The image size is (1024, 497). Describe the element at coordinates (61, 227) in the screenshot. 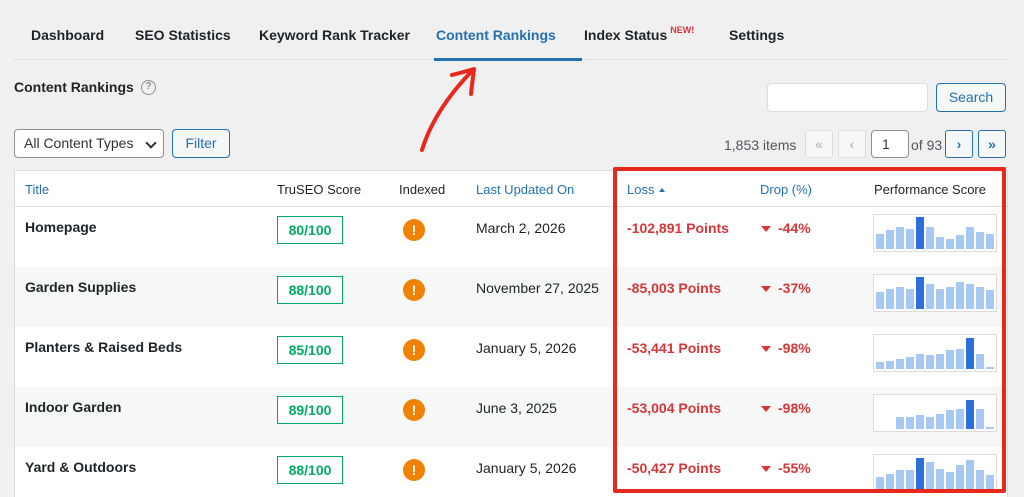

I see `row-title: Homepage` at that location.